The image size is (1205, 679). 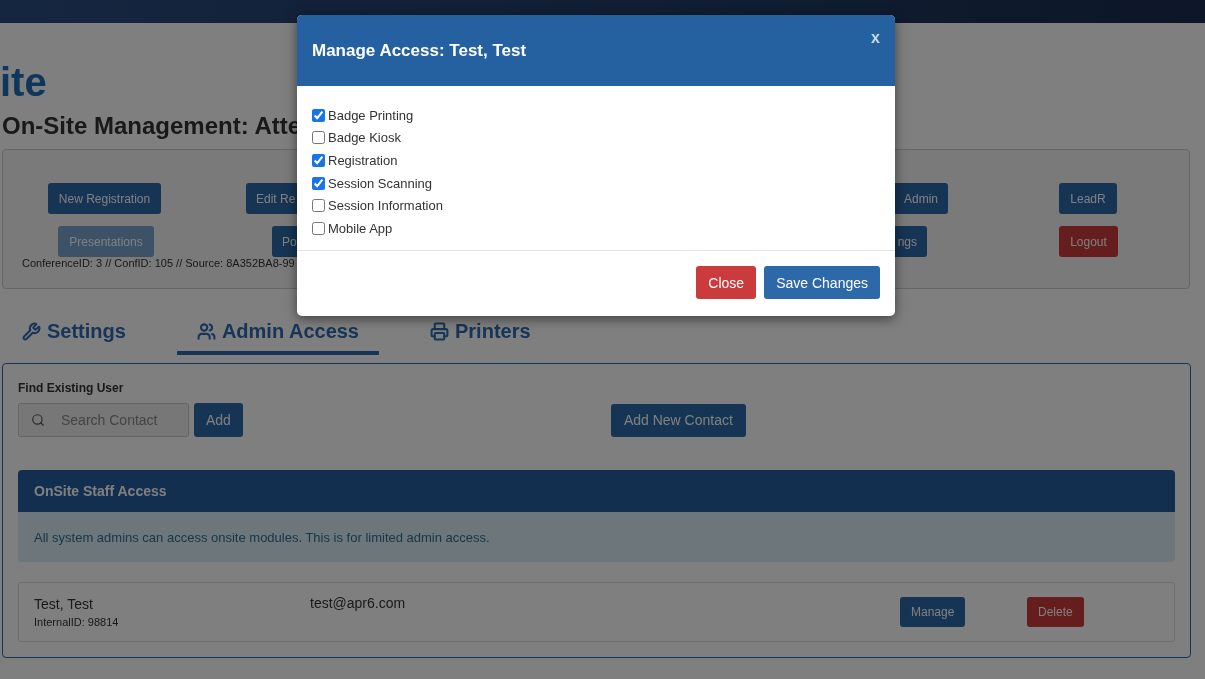 I want to click on checkbox-label: Registration, so click(x=363, y=160).